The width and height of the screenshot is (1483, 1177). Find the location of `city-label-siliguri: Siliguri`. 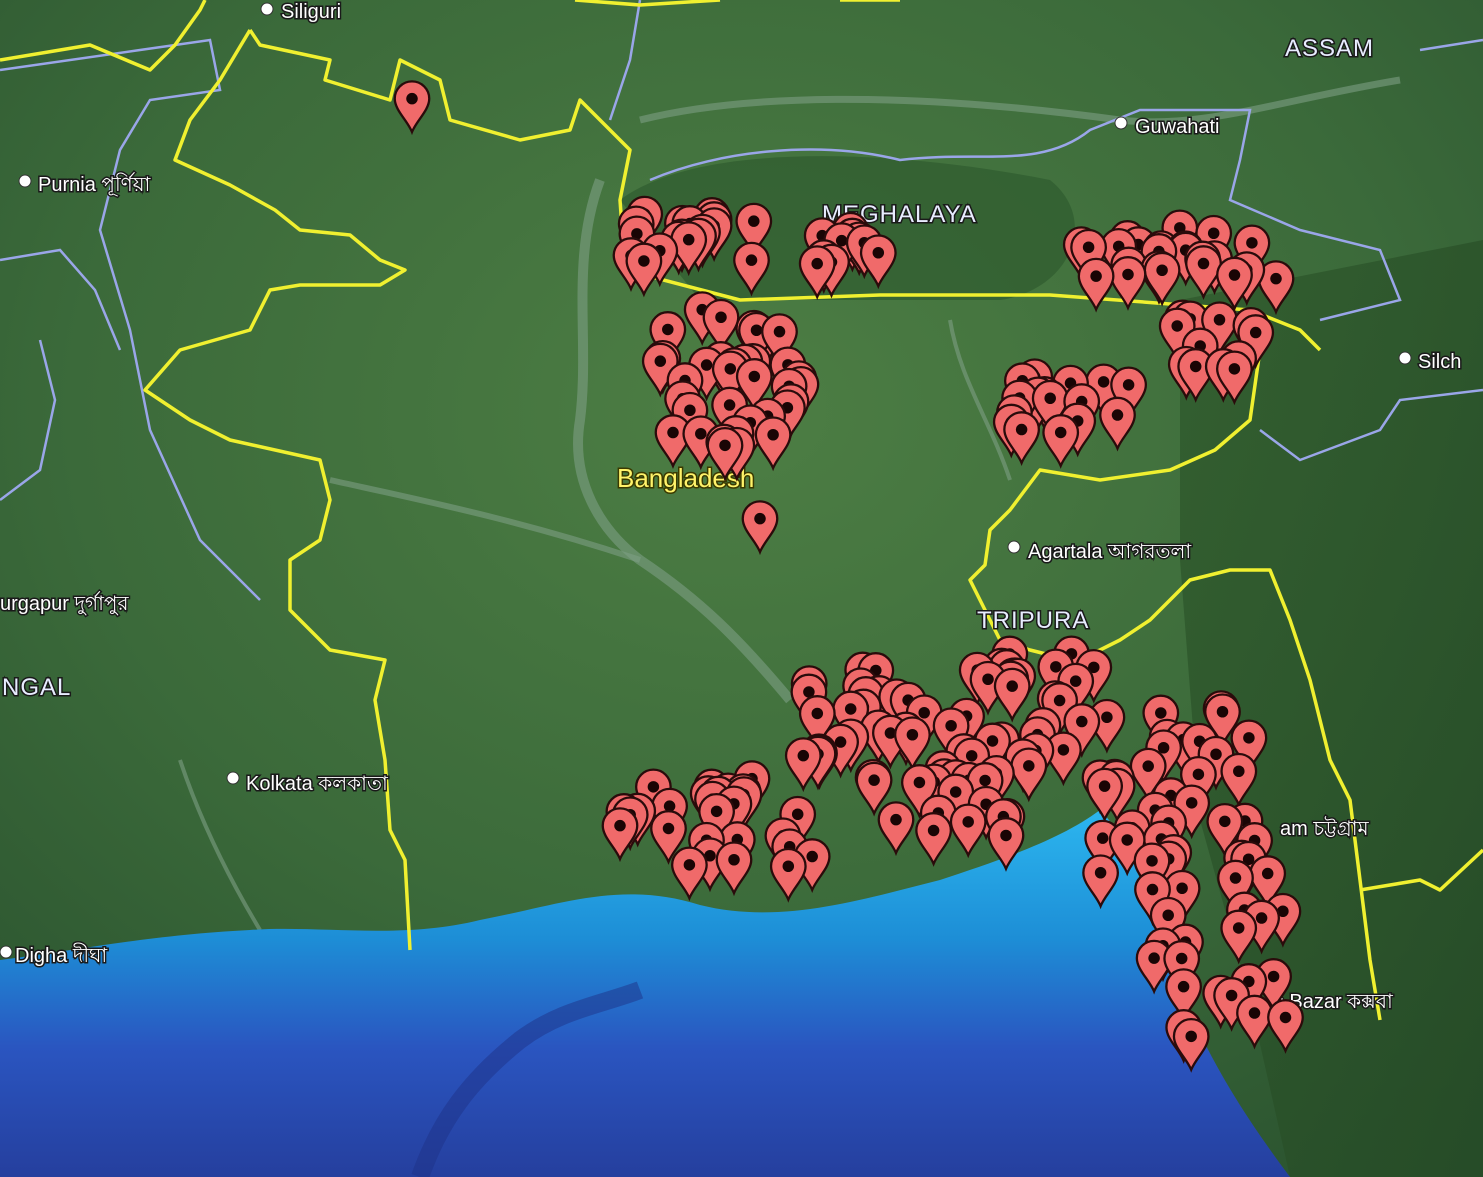

city-label-siliguri: Siliguri is located at coordinates (311, 12).